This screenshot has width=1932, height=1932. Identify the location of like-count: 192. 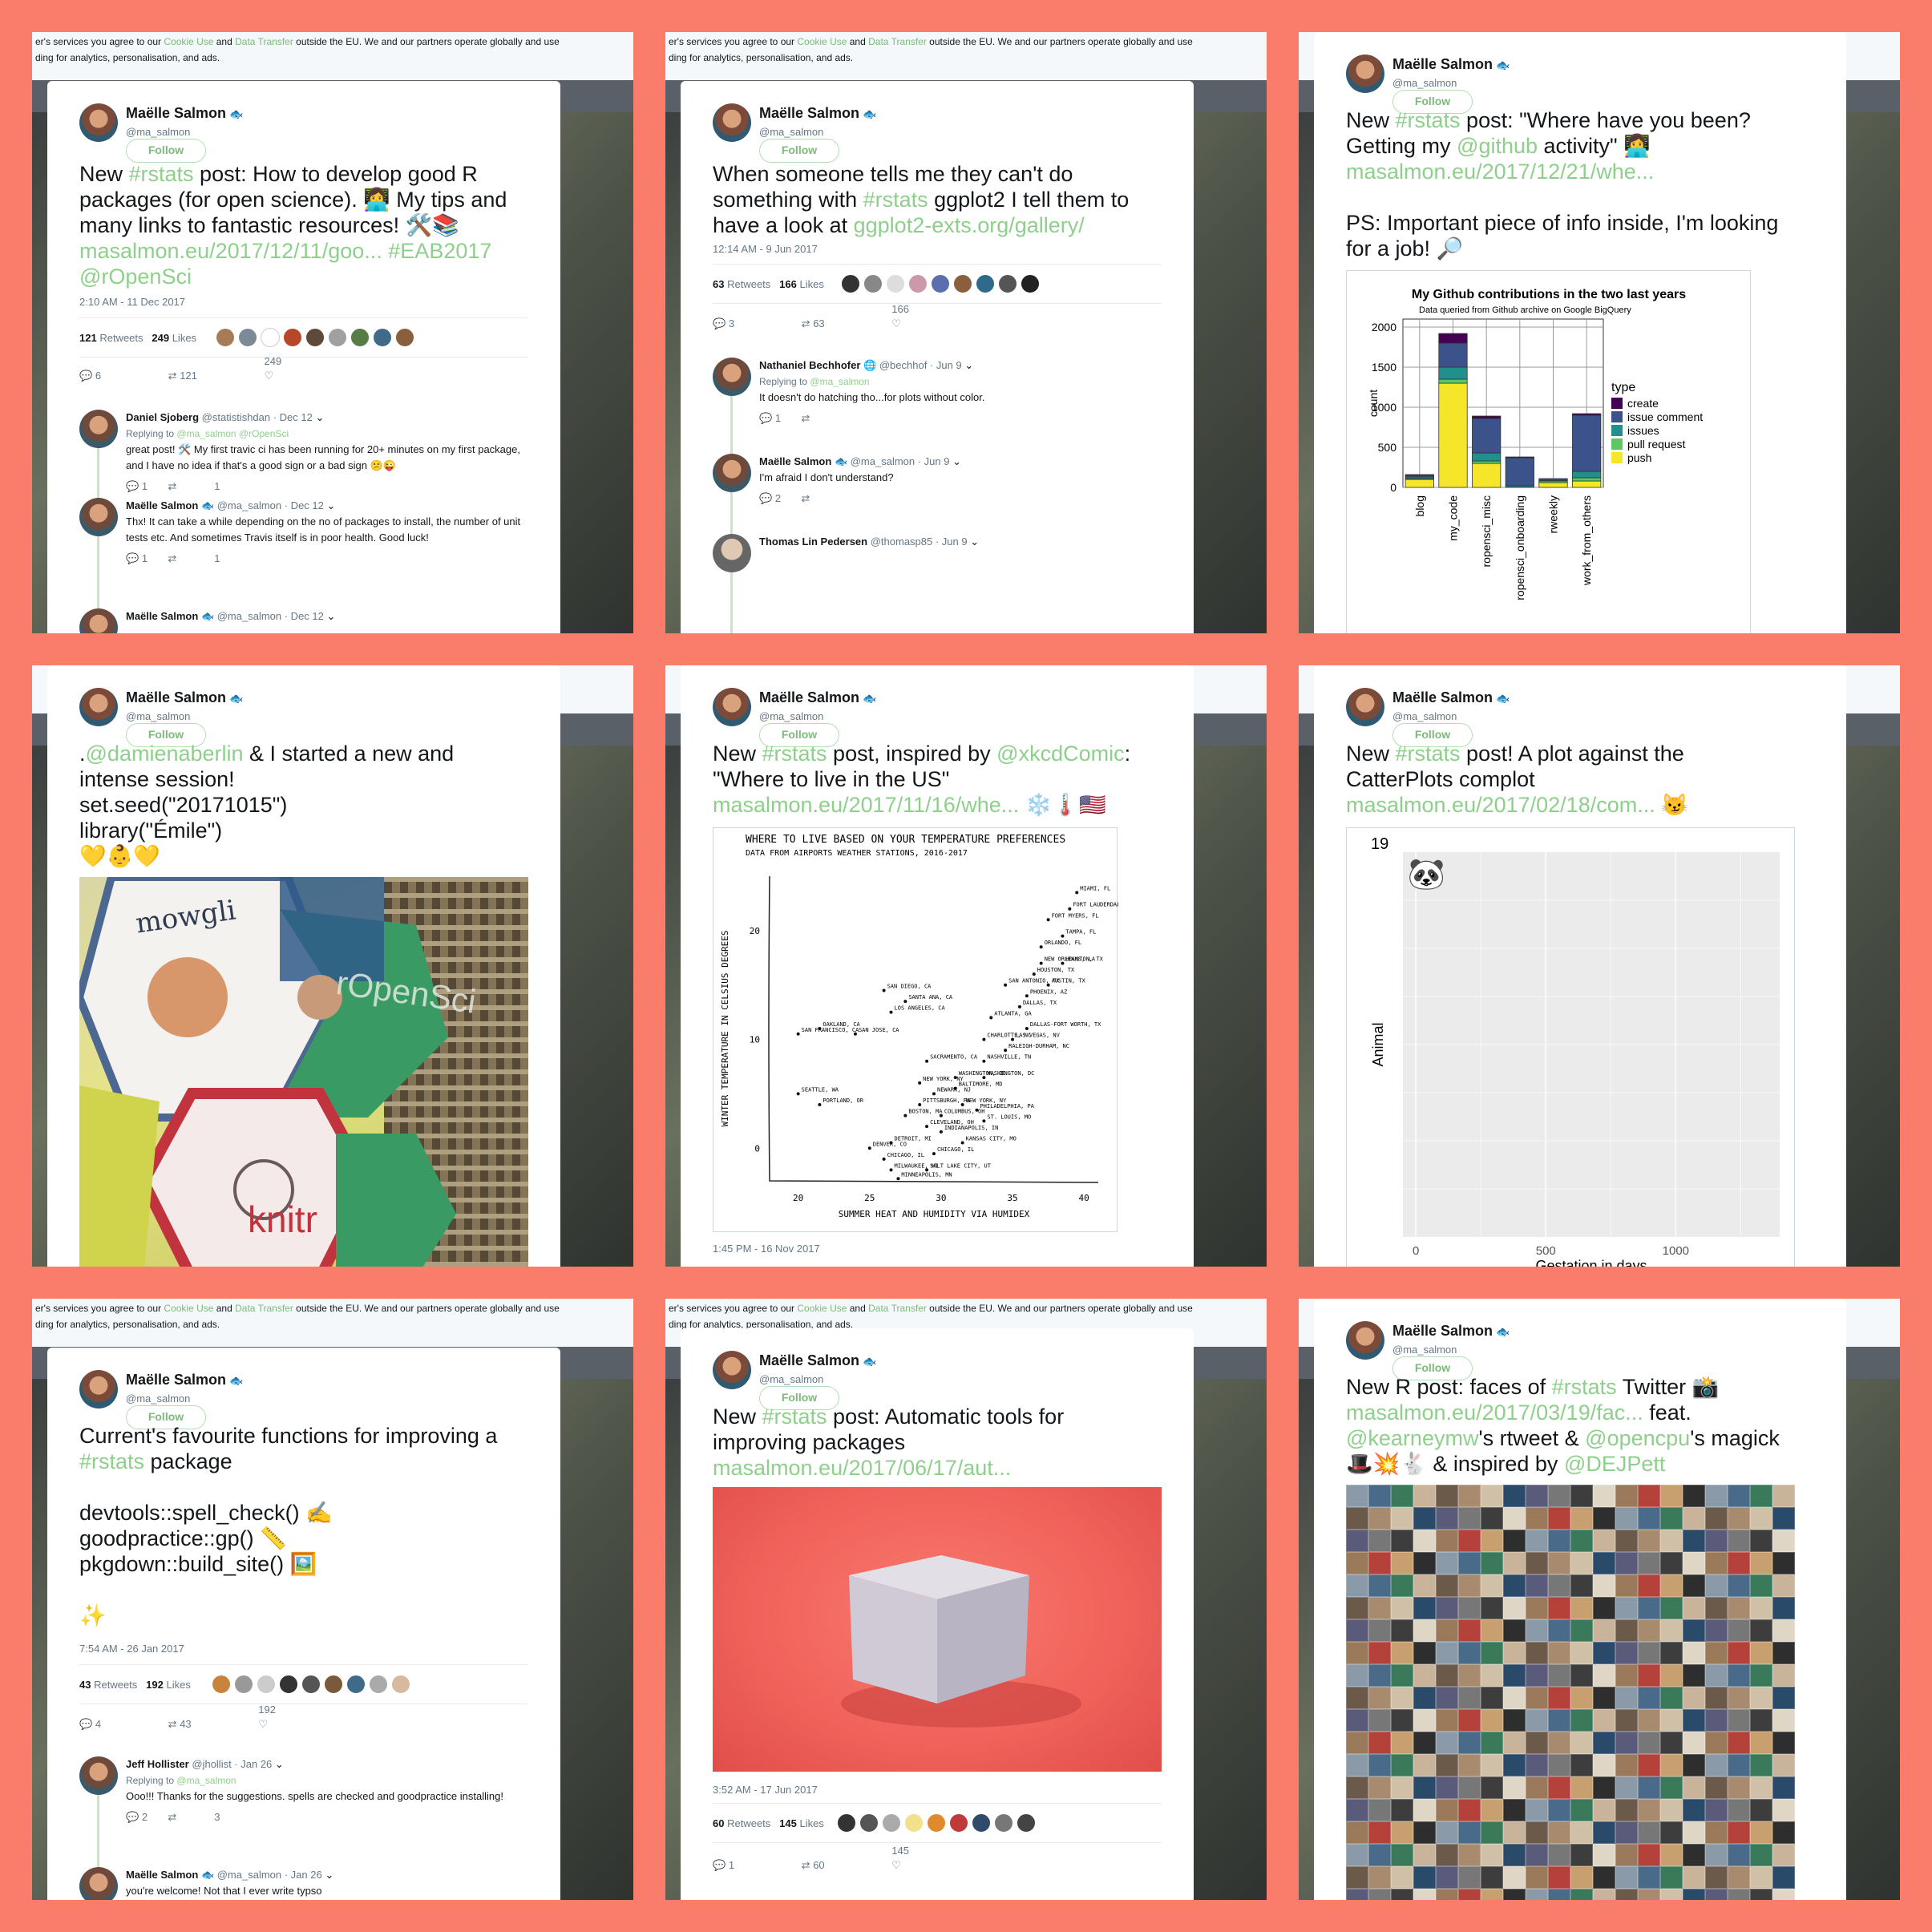
(155, 1685).